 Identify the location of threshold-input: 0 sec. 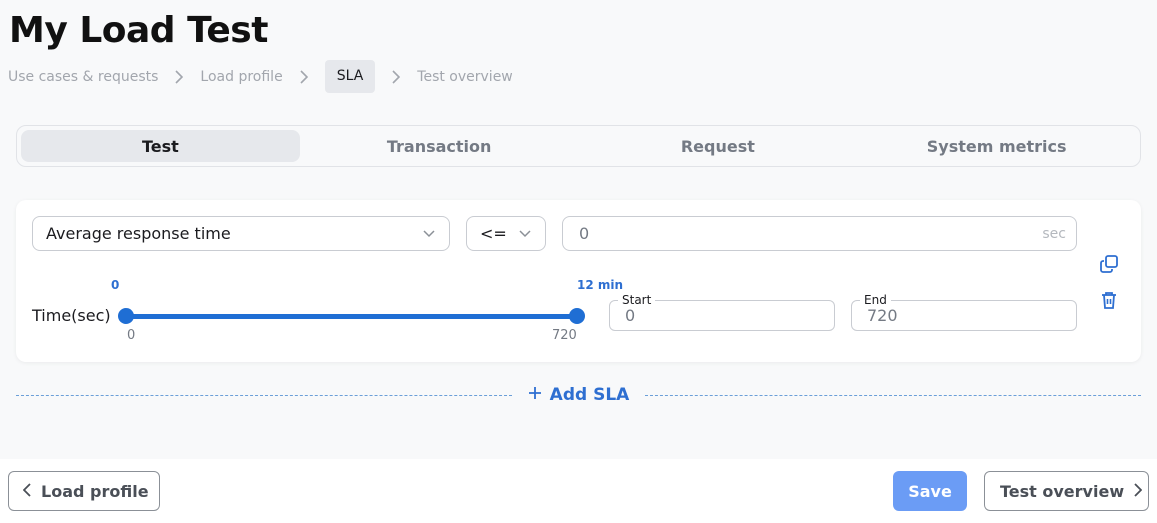
(819, 233).